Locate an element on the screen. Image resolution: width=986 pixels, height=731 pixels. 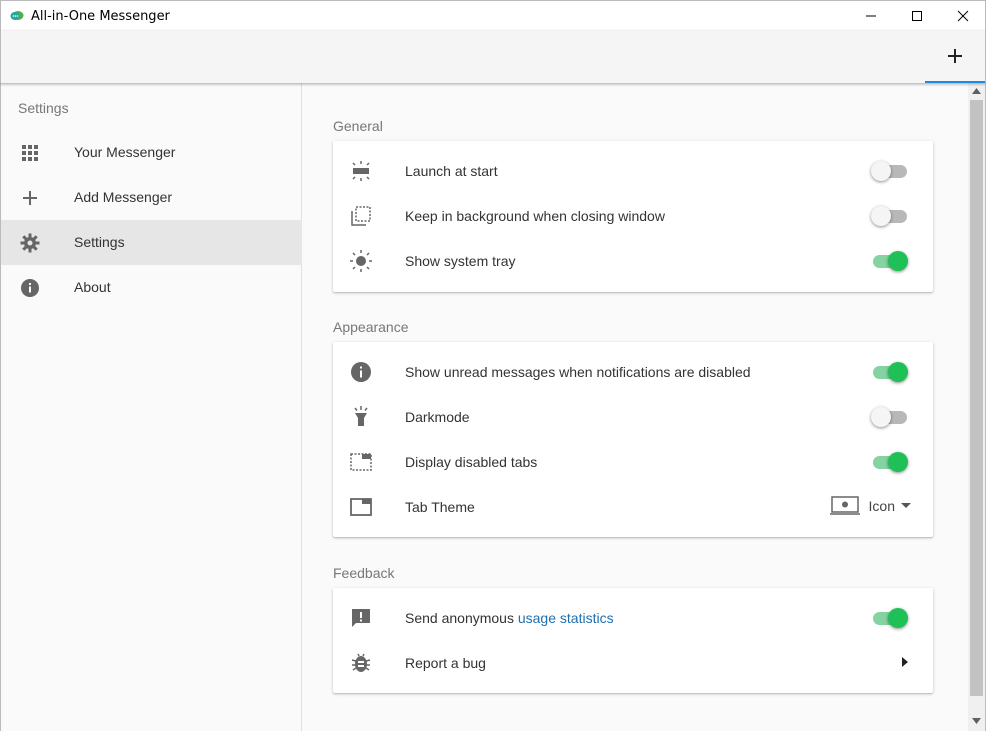
setting-label: Send anonymous usage statistics is located at coordinates (509, 618).